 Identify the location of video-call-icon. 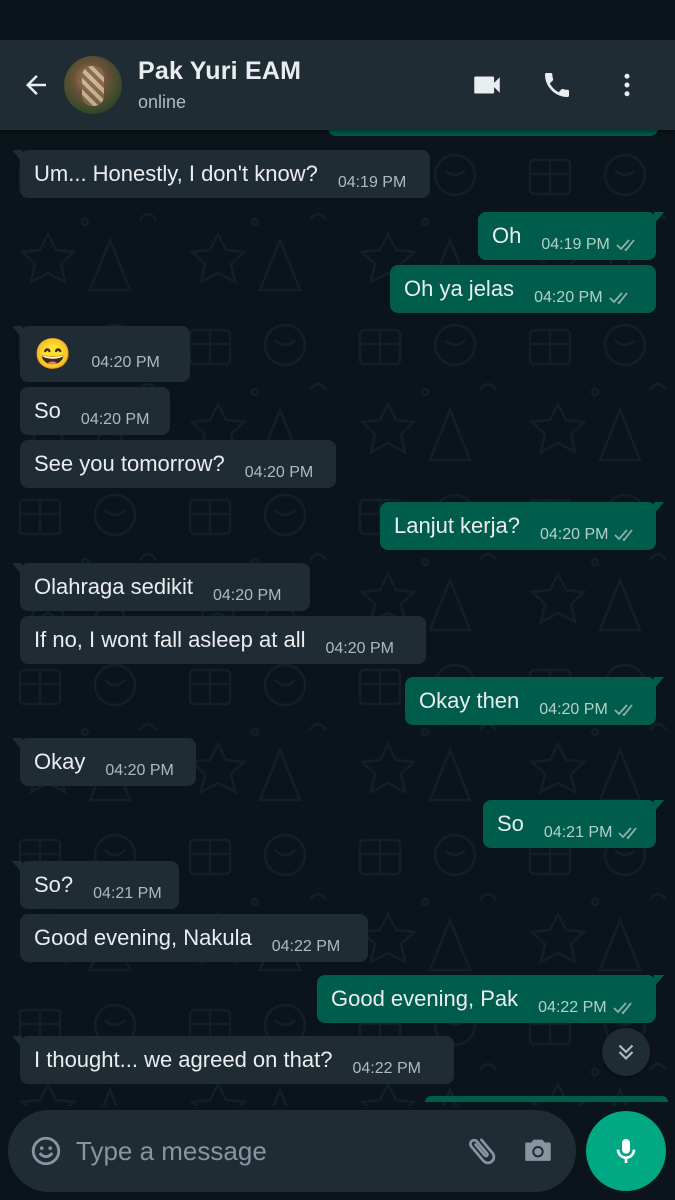
(487, 85).